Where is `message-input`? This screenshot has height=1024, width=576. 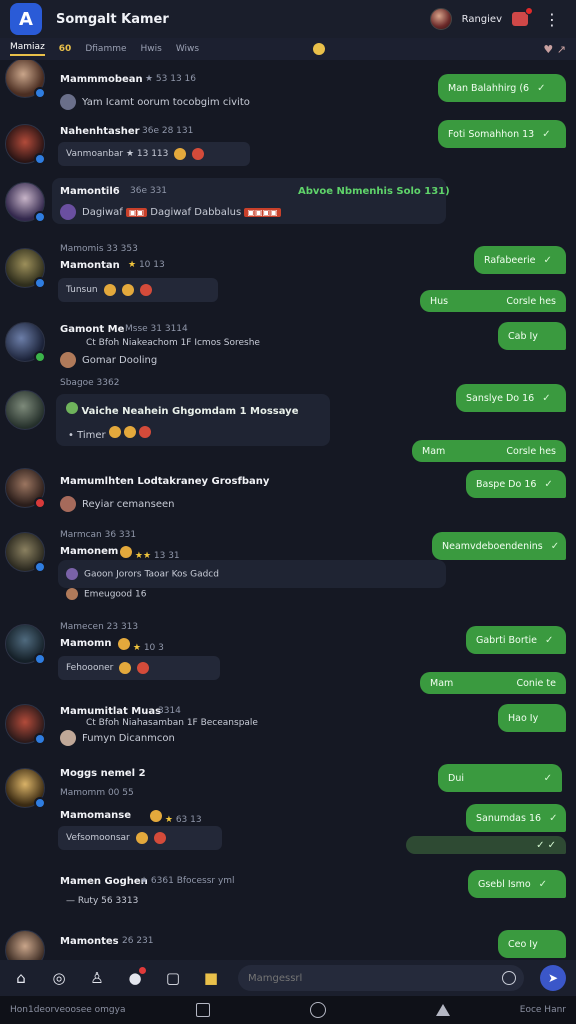
message-input is located at coordinates (381, 978).